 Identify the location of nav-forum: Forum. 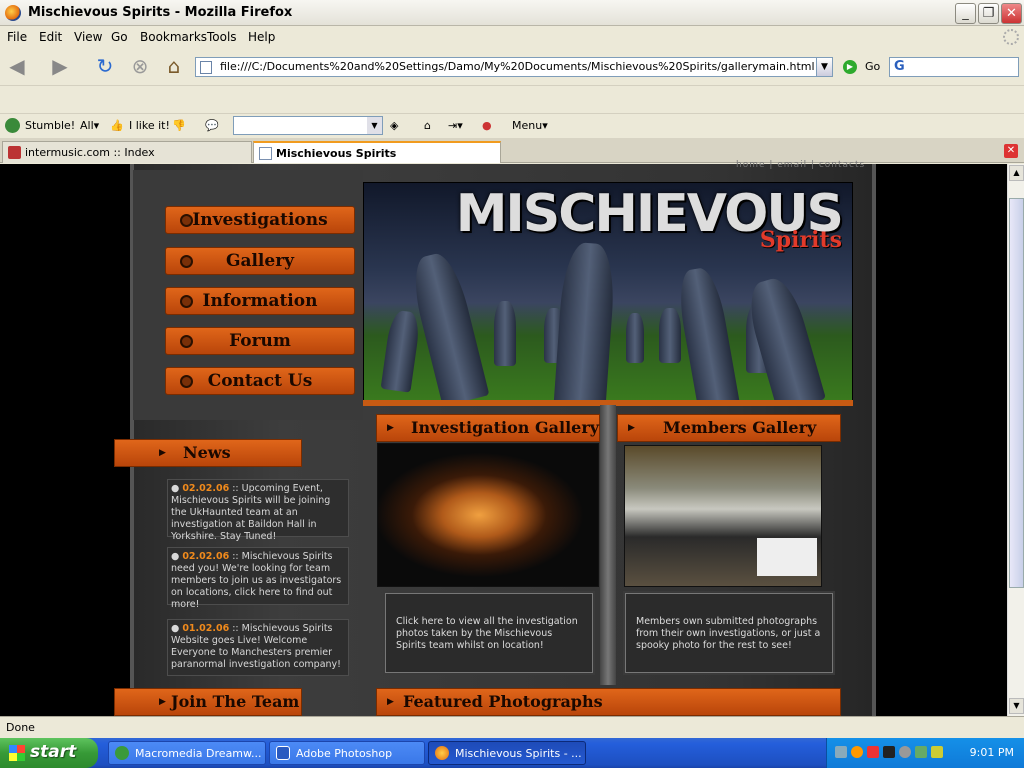
(260, 341).